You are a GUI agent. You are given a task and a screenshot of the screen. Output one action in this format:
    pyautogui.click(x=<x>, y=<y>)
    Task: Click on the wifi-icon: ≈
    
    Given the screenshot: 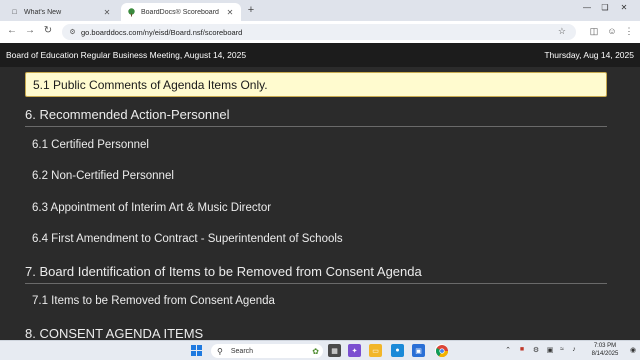 What is the action you would take?
    pyautogui.click(x=562, y=349)
    